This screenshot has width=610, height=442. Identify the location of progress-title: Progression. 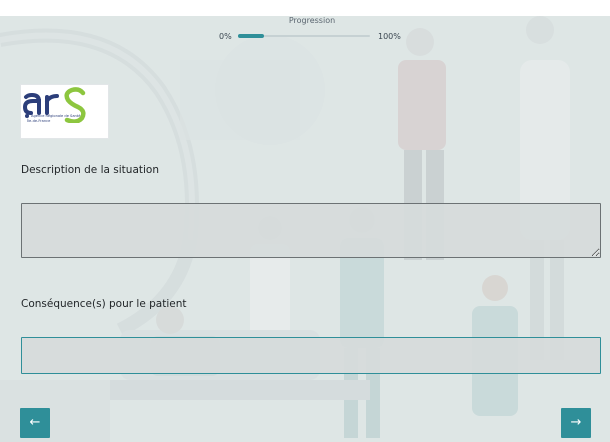
(312, 20).